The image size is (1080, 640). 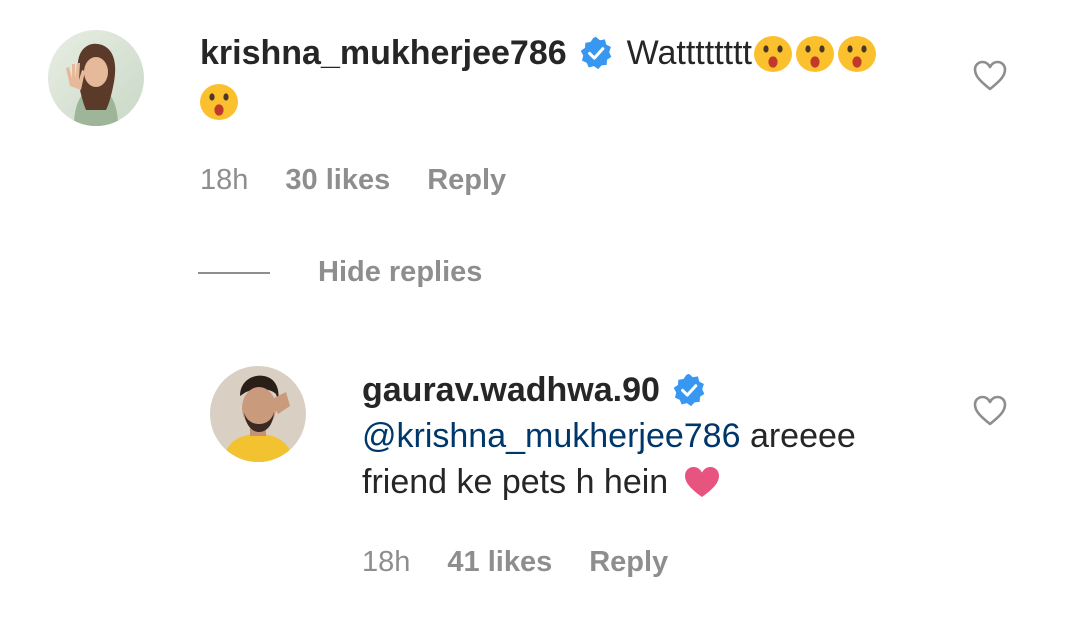 I want to click on emoji-group, so click(x=815, y=53).